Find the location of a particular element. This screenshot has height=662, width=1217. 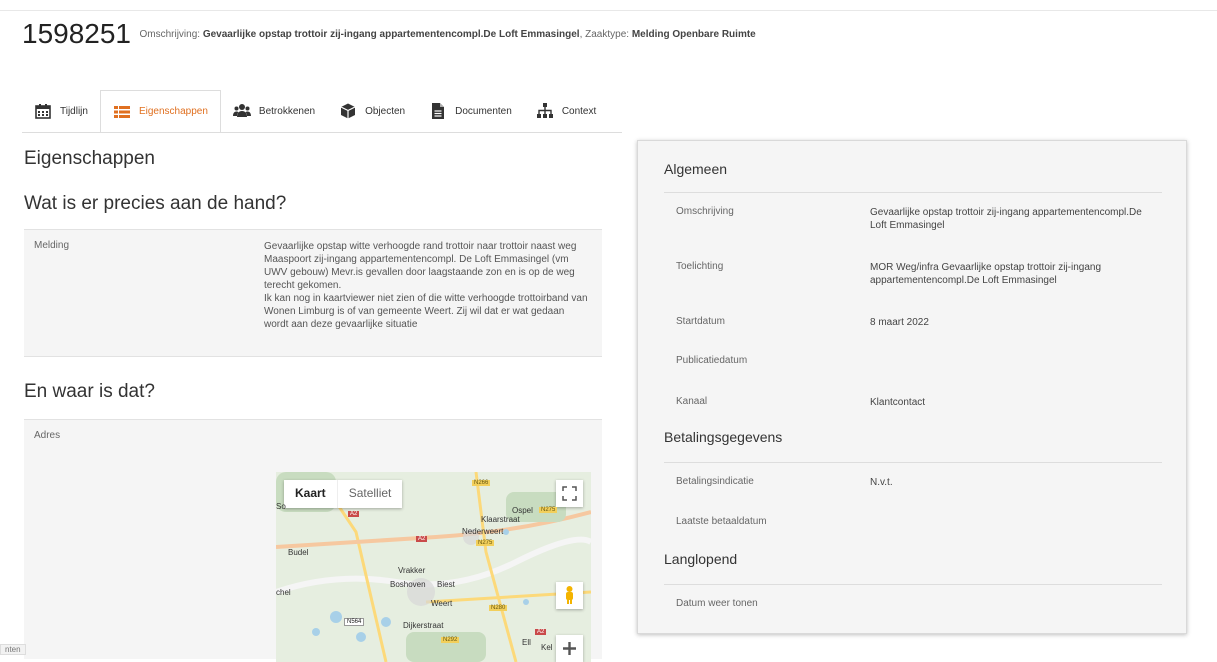

plus-icon is located at coordinates (569, 648).